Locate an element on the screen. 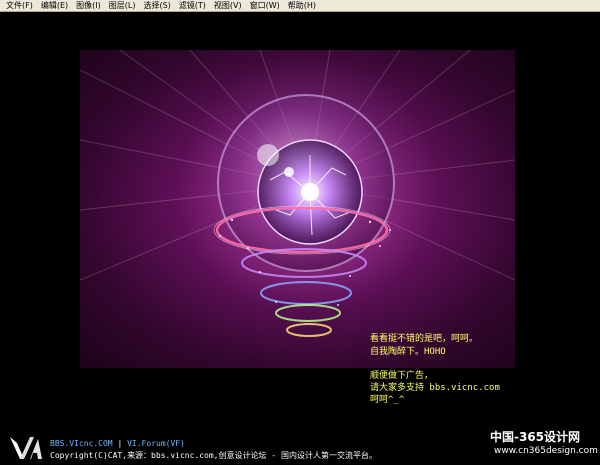 This screenshot has height=465, width=600. footer-site-link: BBS.VIcnc.COM is located at coordinates (81, 443).